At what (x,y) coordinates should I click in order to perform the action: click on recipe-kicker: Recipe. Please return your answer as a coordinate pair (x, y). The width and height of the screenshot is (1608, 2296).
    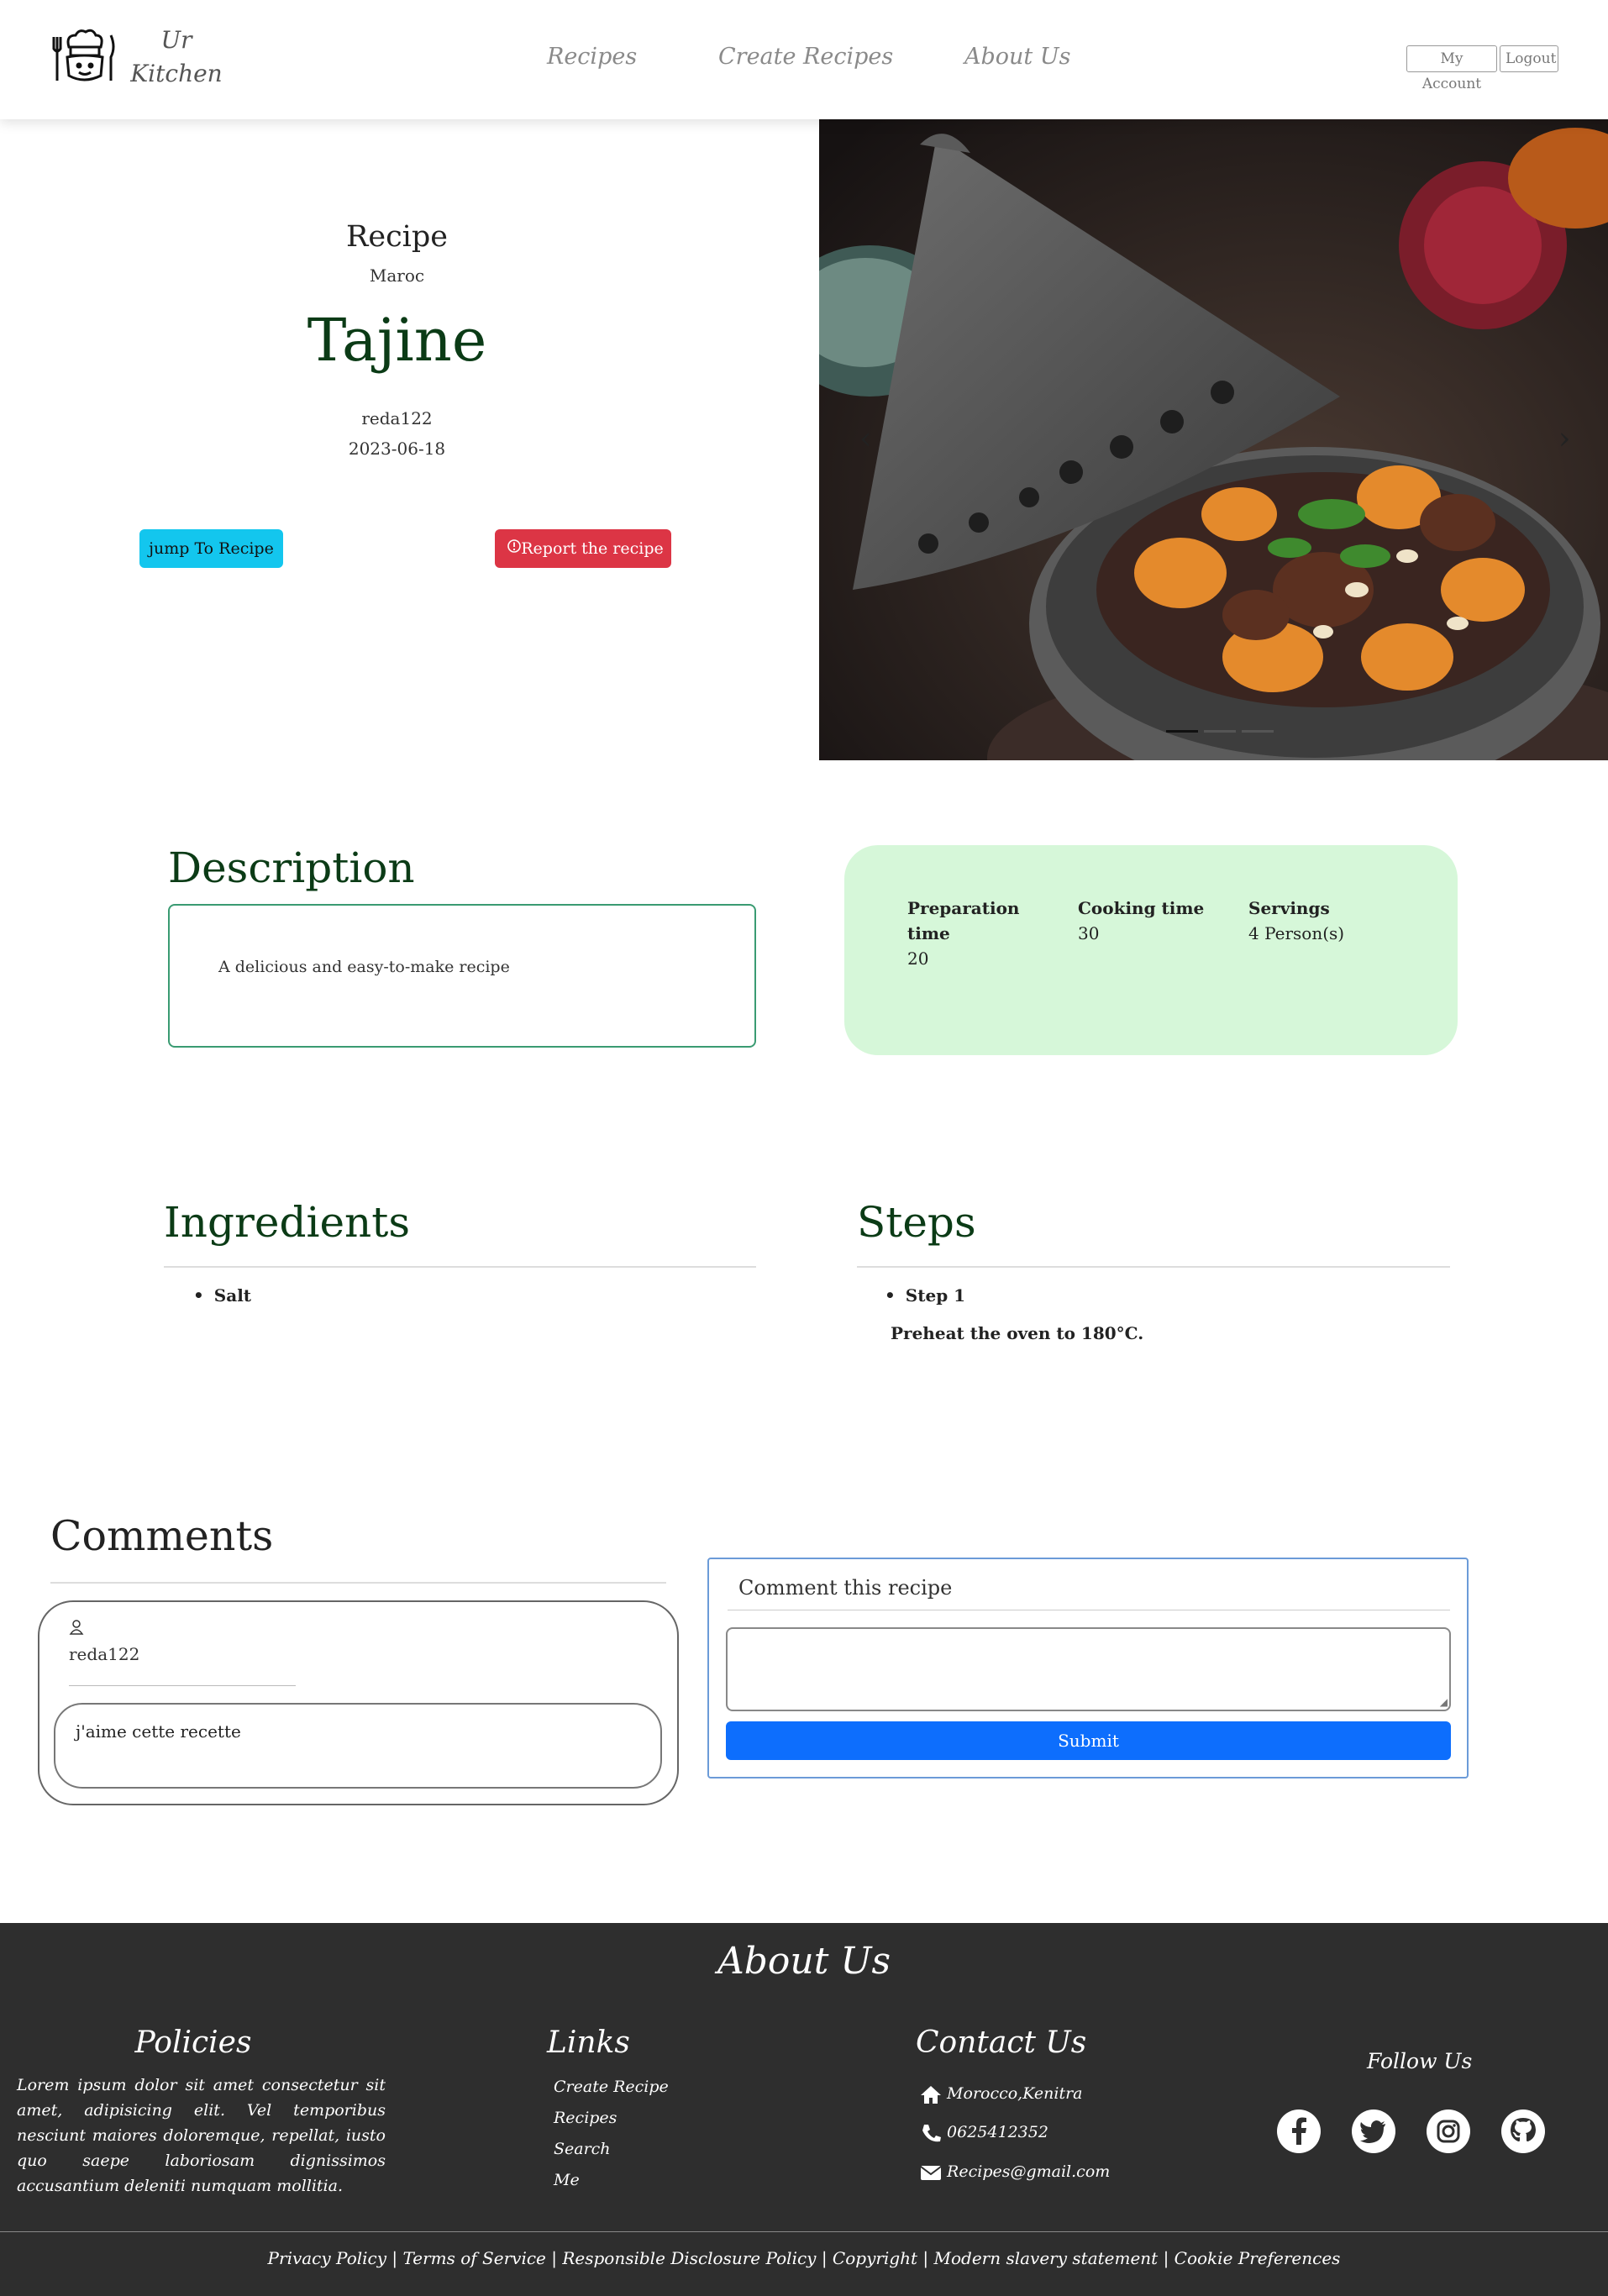
    Looking at the image, I should click on (397, 237).